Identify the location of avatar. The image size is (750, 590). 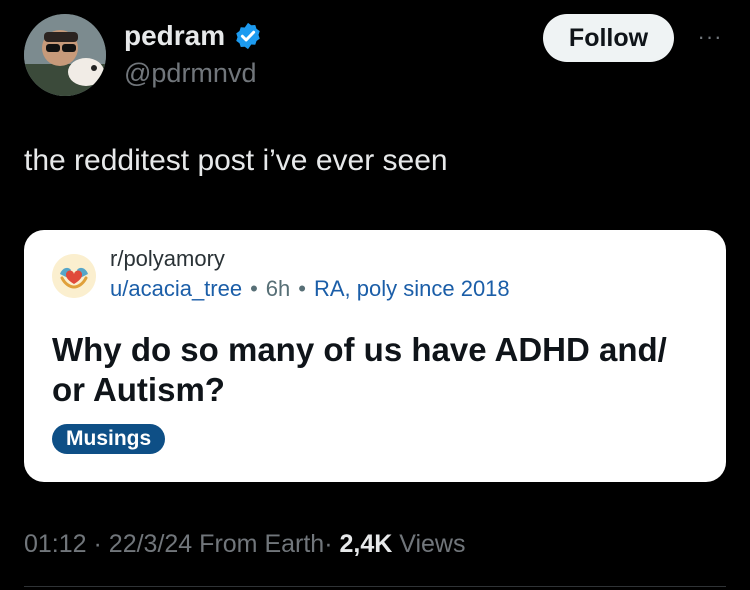
(65, 55).